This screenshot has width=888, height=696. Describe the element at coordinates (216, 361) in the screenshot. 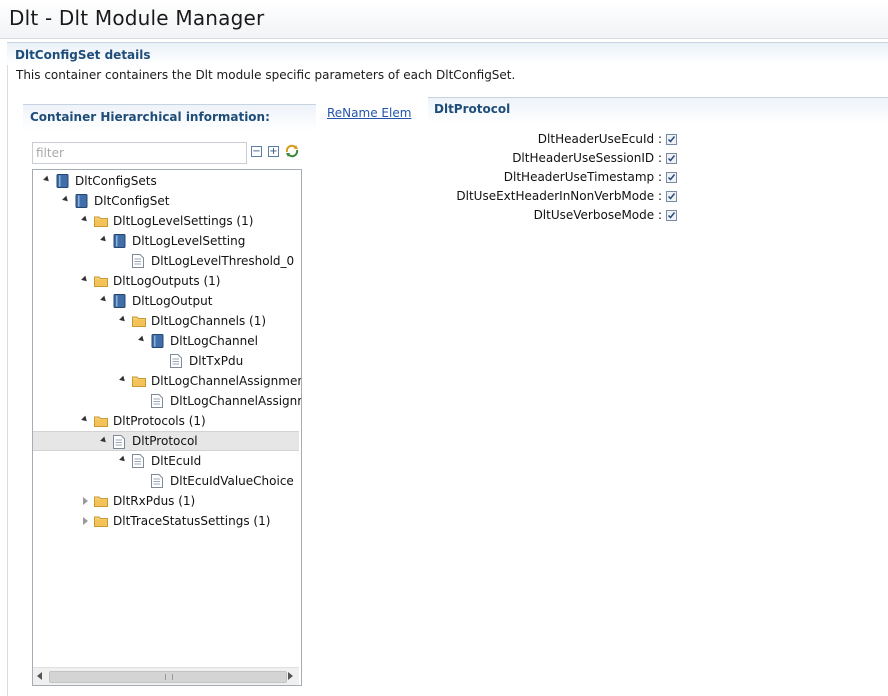

I see `tree-item-label: DltTxPdu` at that location.